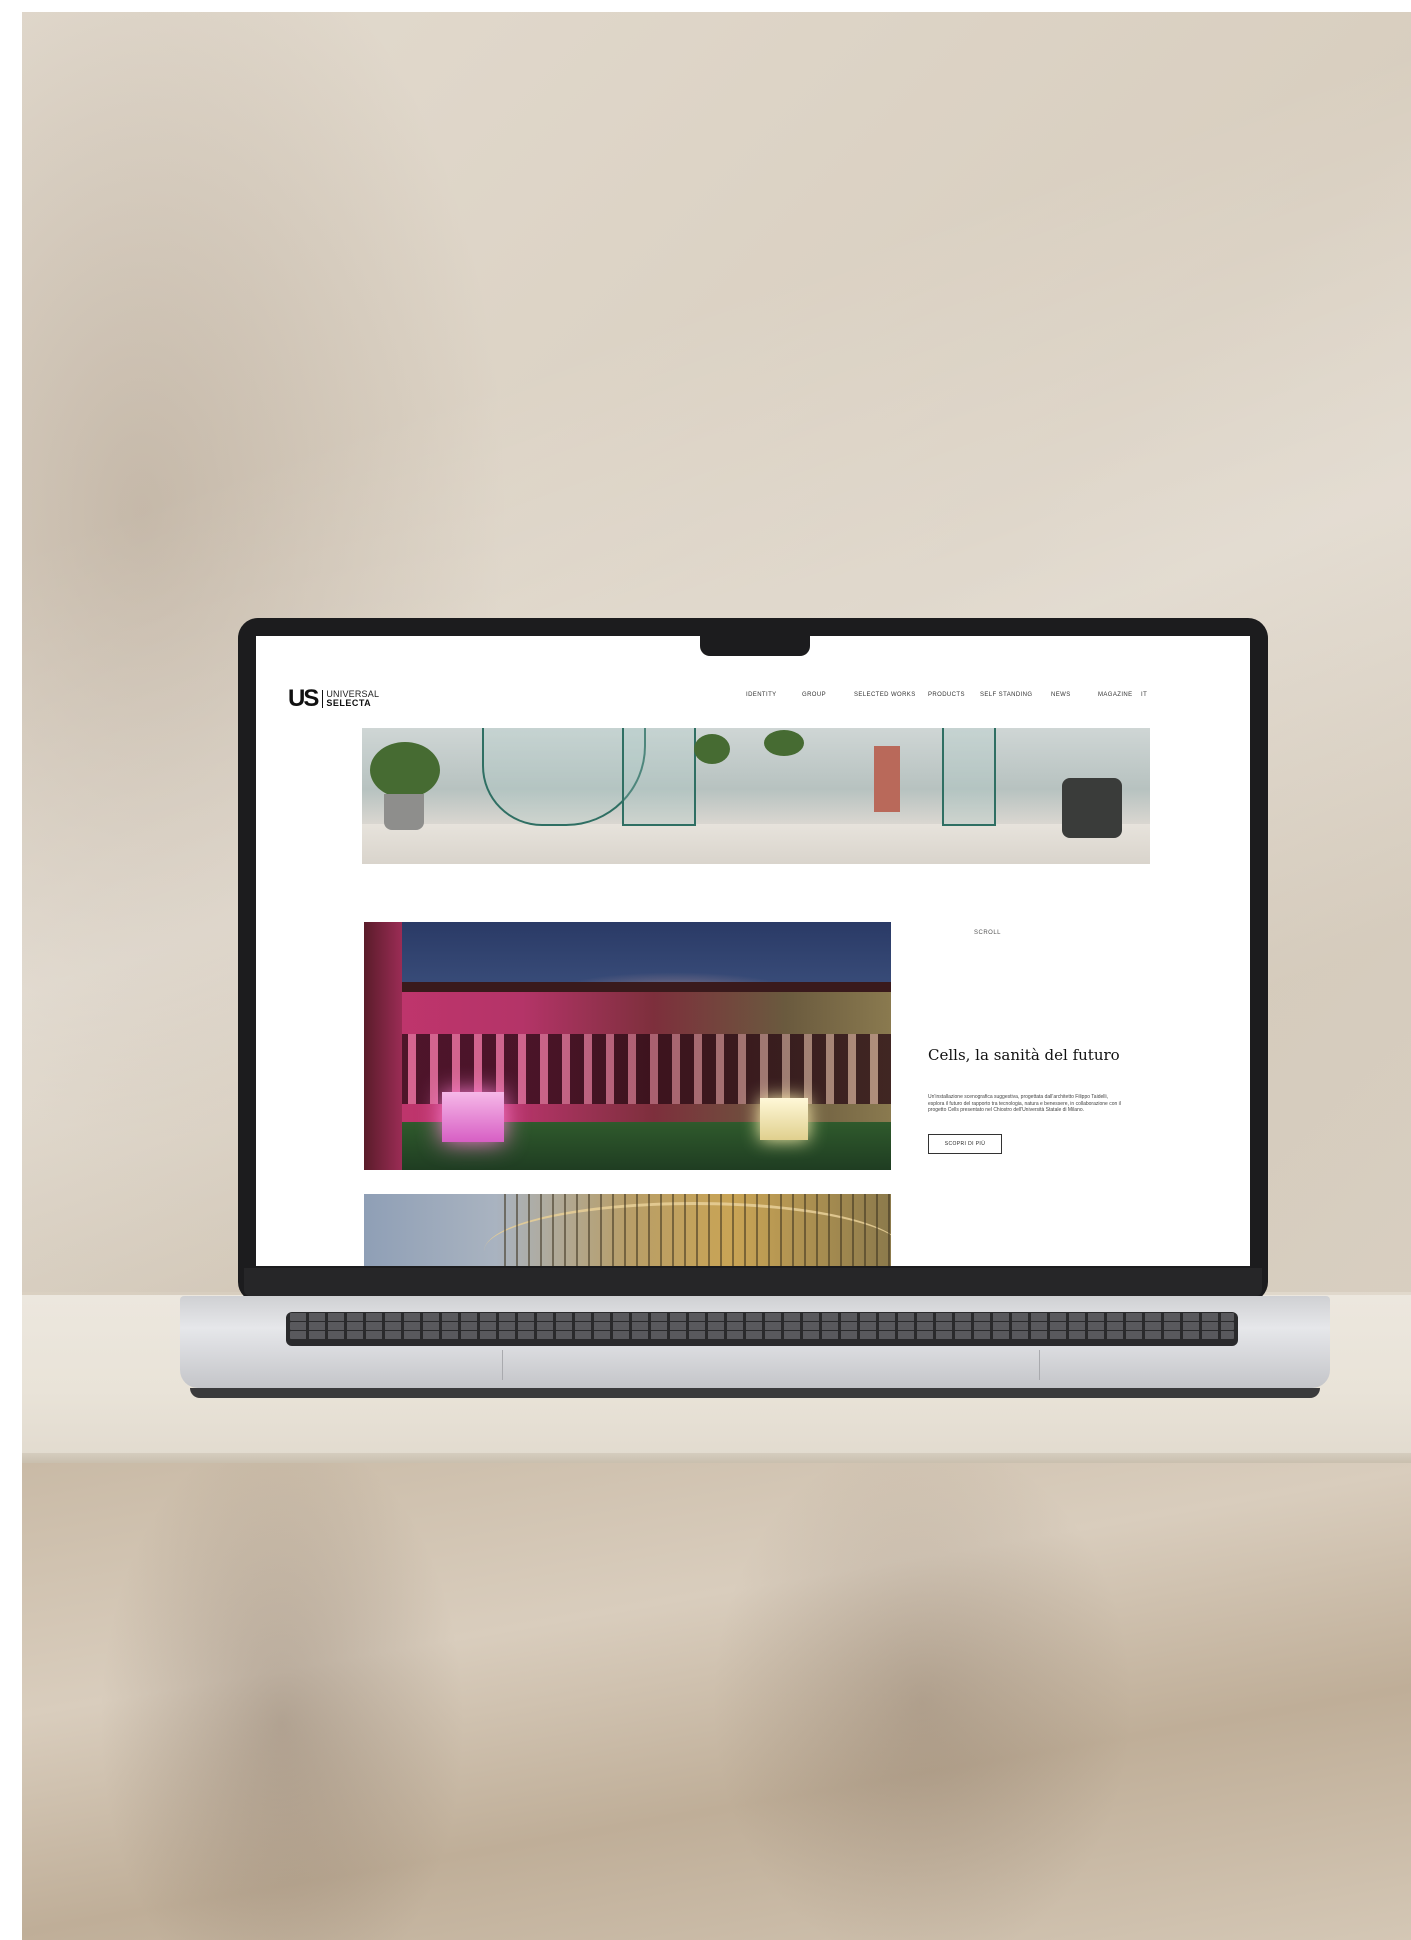  I want to click on hero-office-image, so click(756, 796).